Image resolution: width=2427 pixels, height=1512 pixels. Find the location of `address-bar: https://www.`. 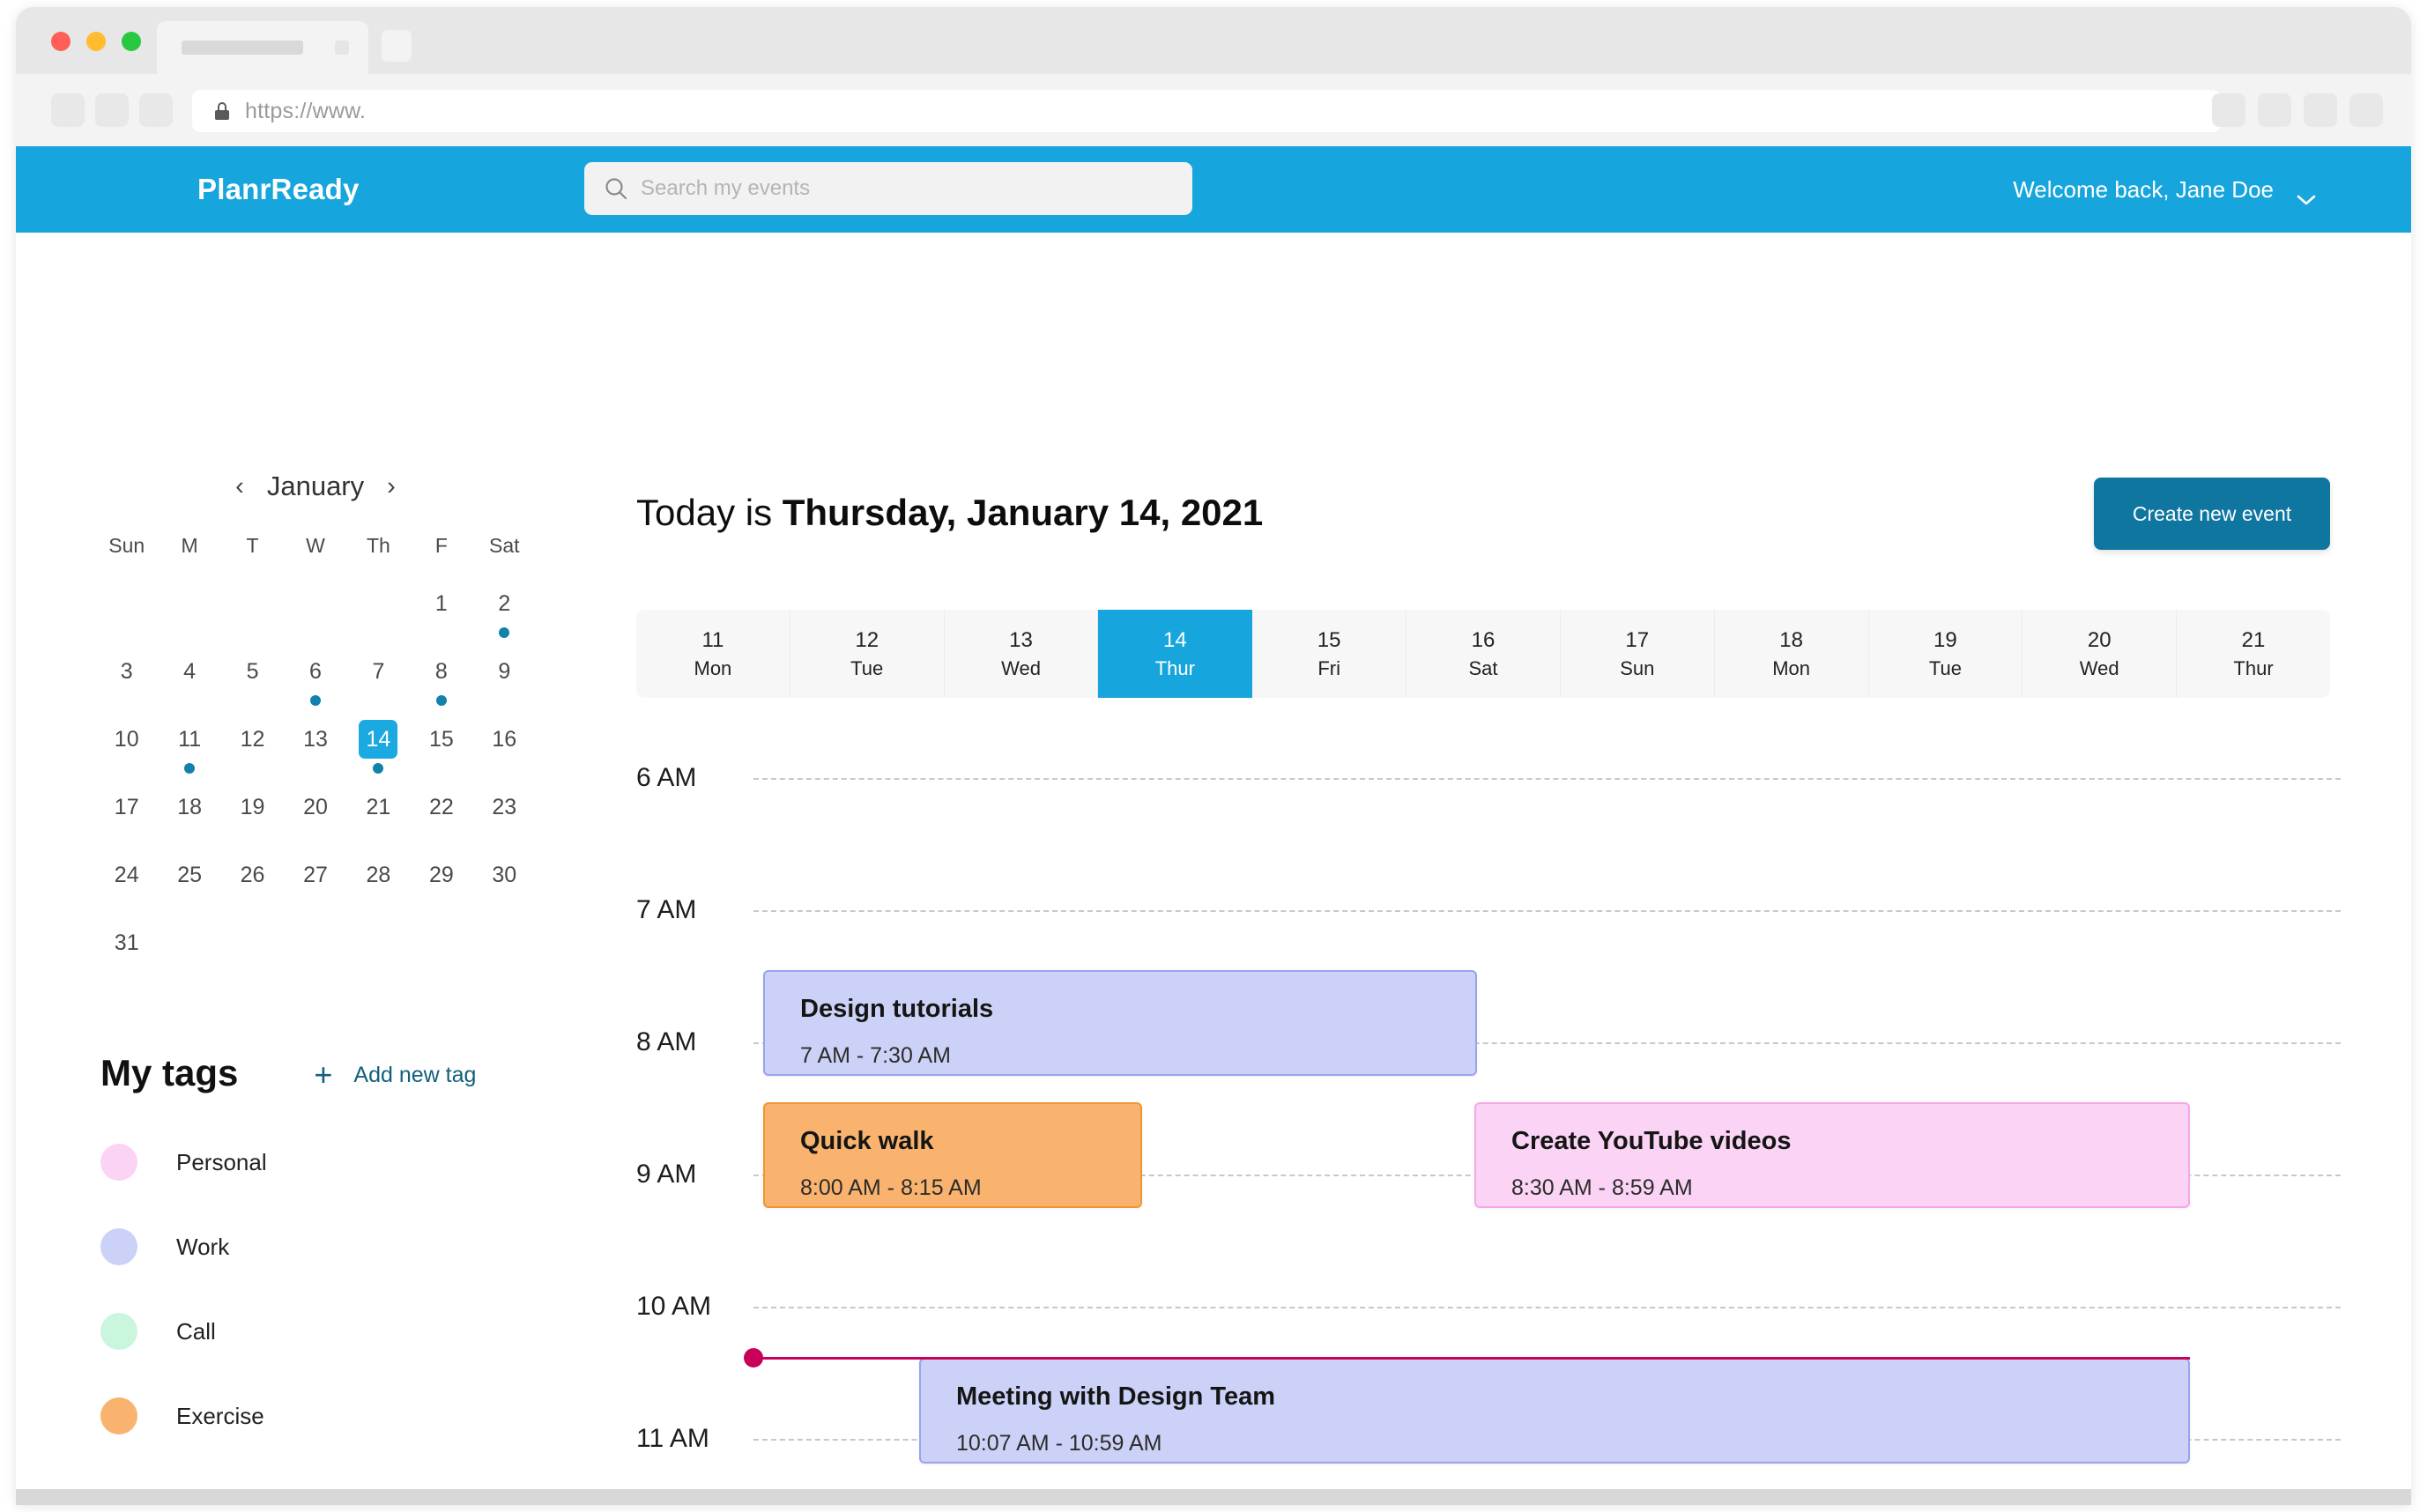

address-bar: https://www. is located at coordinates (1206, 111).